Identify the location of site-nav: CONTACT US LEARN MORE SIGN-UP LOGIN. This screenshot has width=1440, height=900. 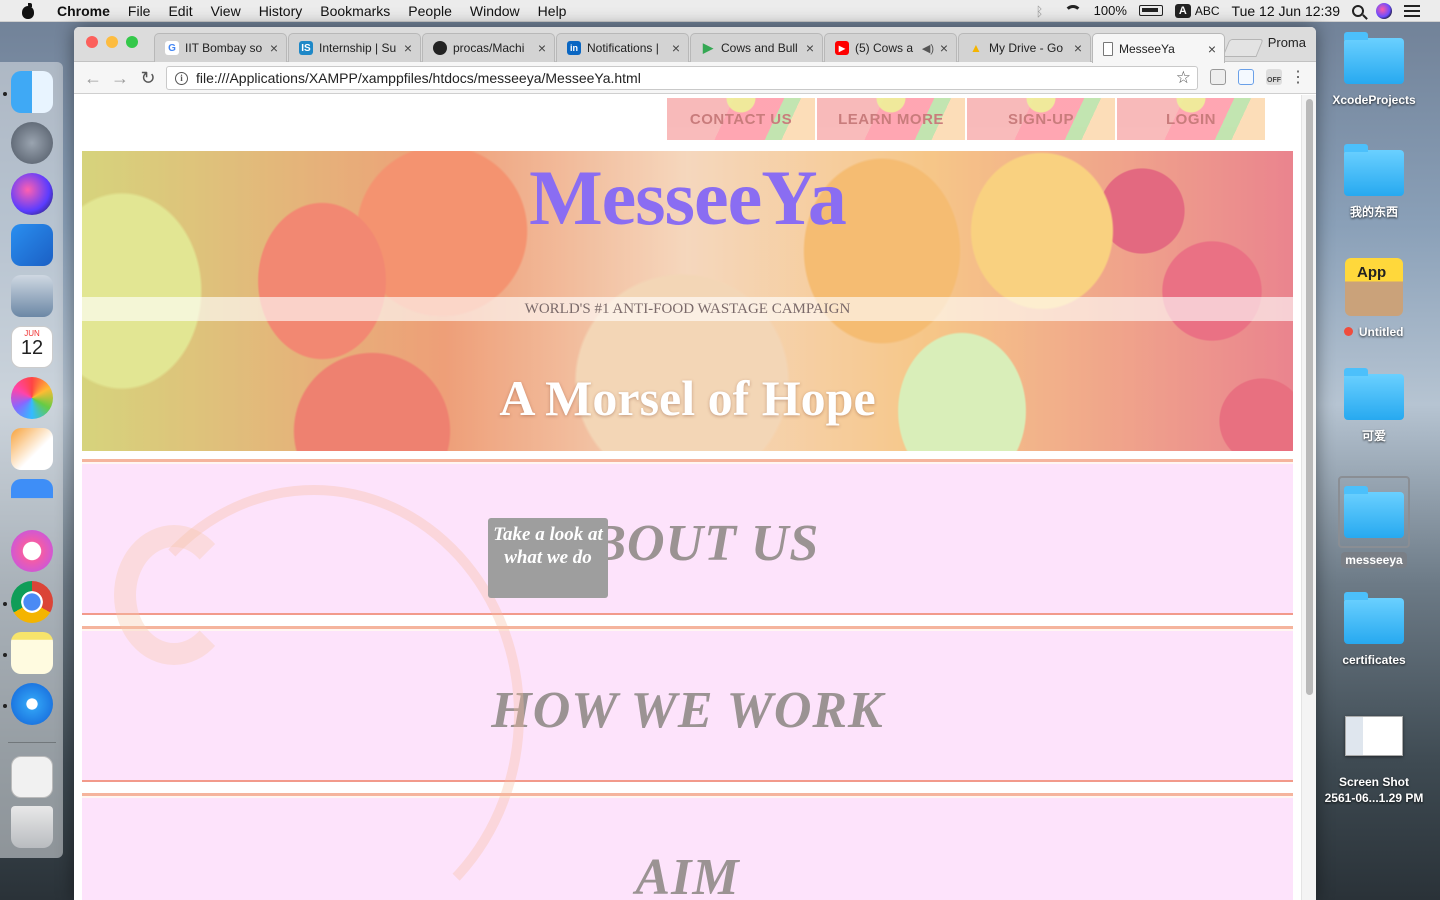
(966, 119).